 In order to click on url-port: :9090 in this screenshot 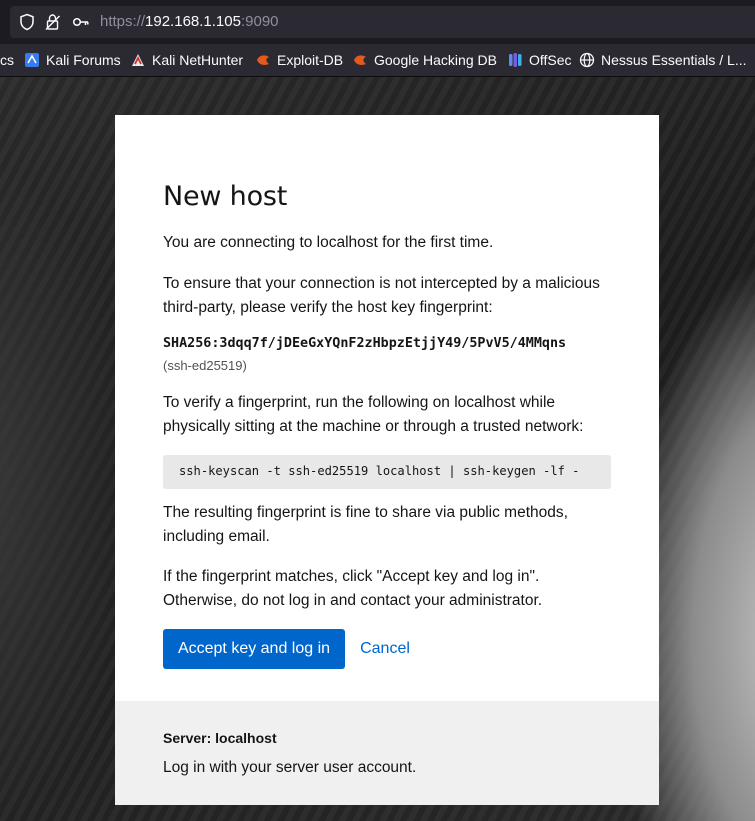, I will do `click(259, 21)`.